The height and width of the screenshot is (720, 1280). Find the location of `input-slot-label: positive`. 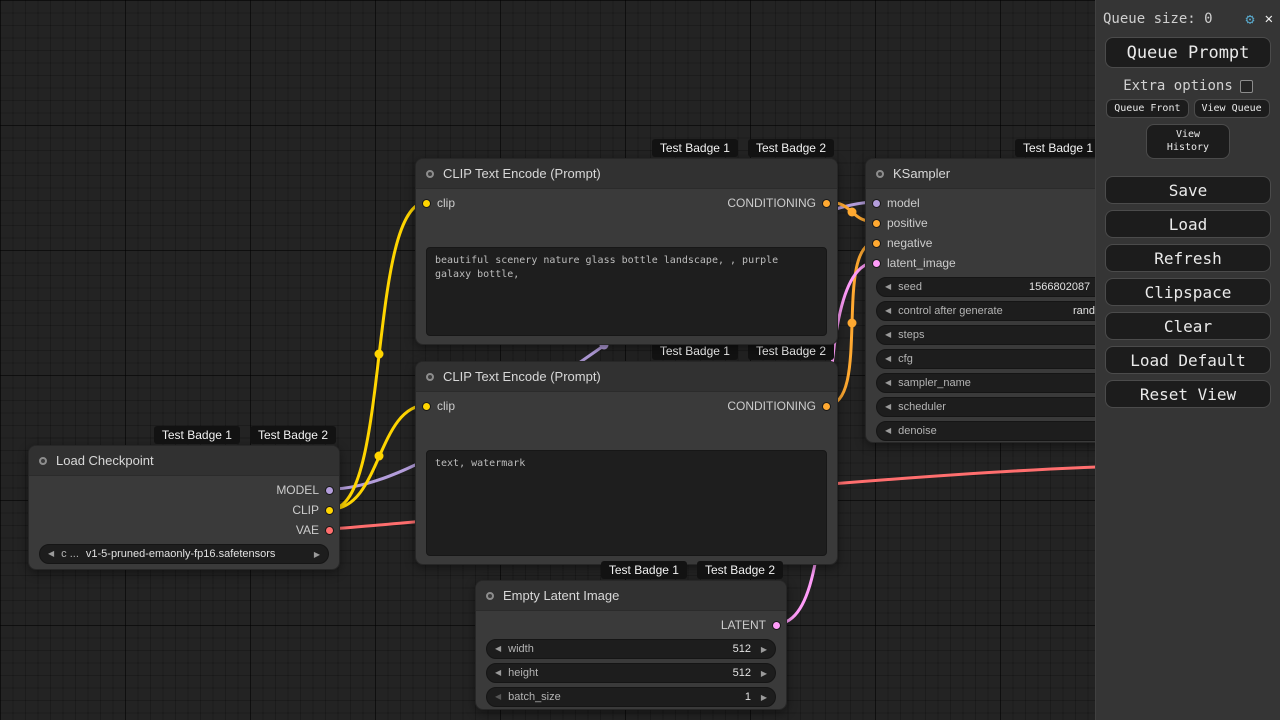

input-slot-label: positive is located at coordinates (907, 223).